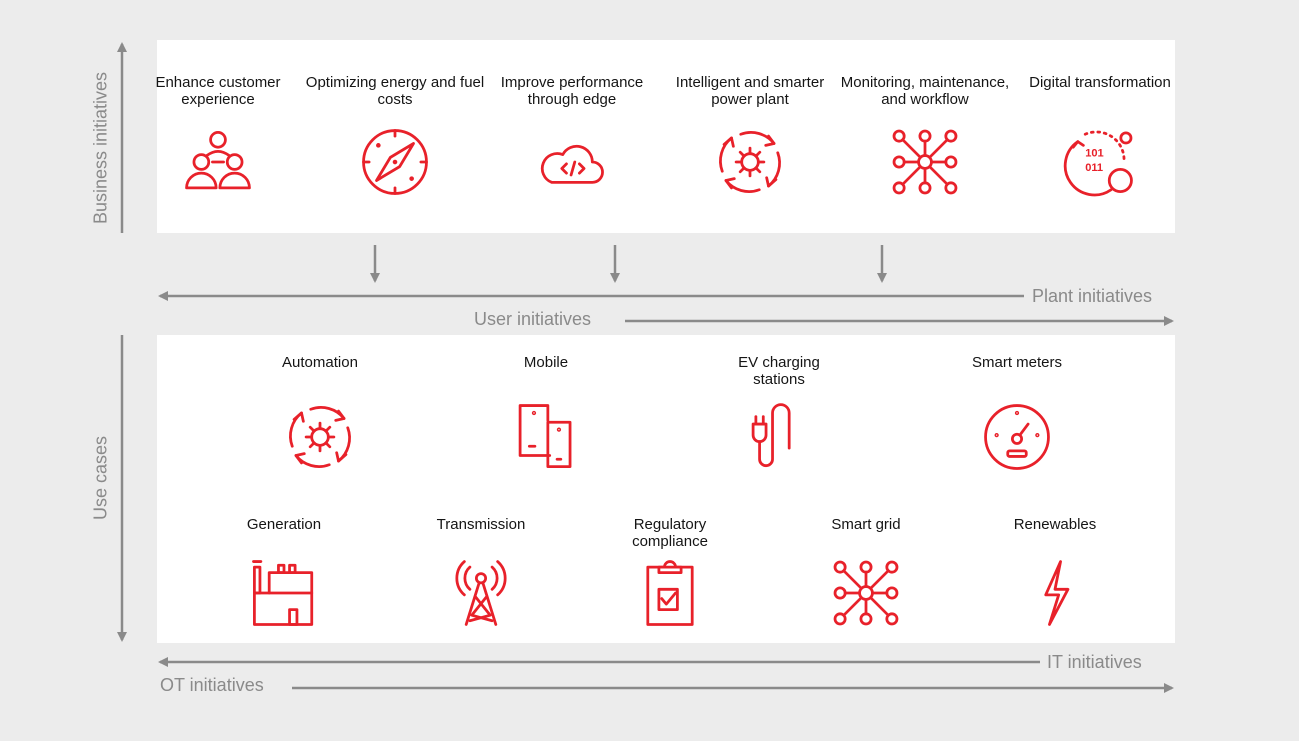 This screenshot has height=741, width=1299. I want to click on user-initiatives-label: User initiatives, so click(533, 319).